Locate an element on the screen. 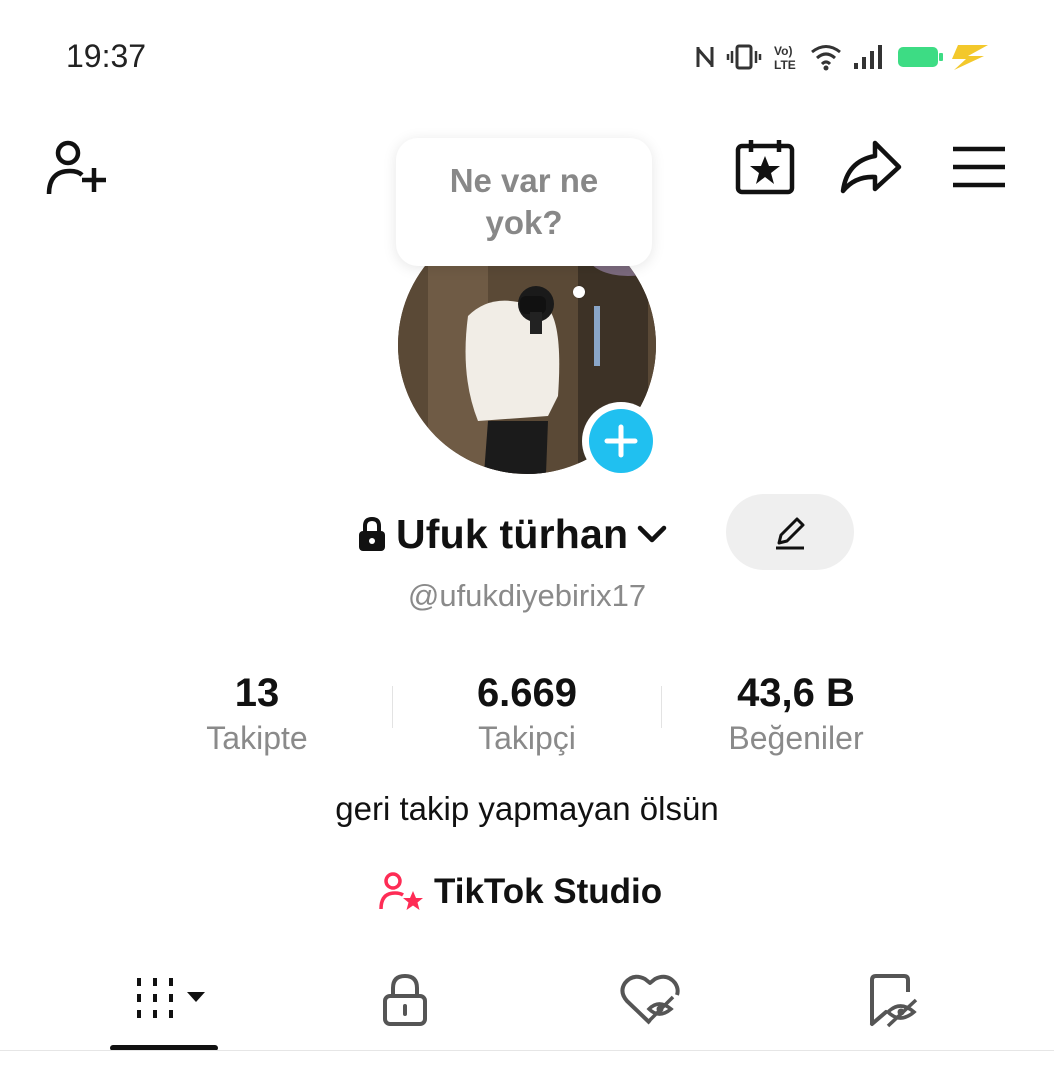 Image resolution: width=1054 pixels, height=1080 pixels. stat-following-value: 13 is located at coordinates (257, 693).